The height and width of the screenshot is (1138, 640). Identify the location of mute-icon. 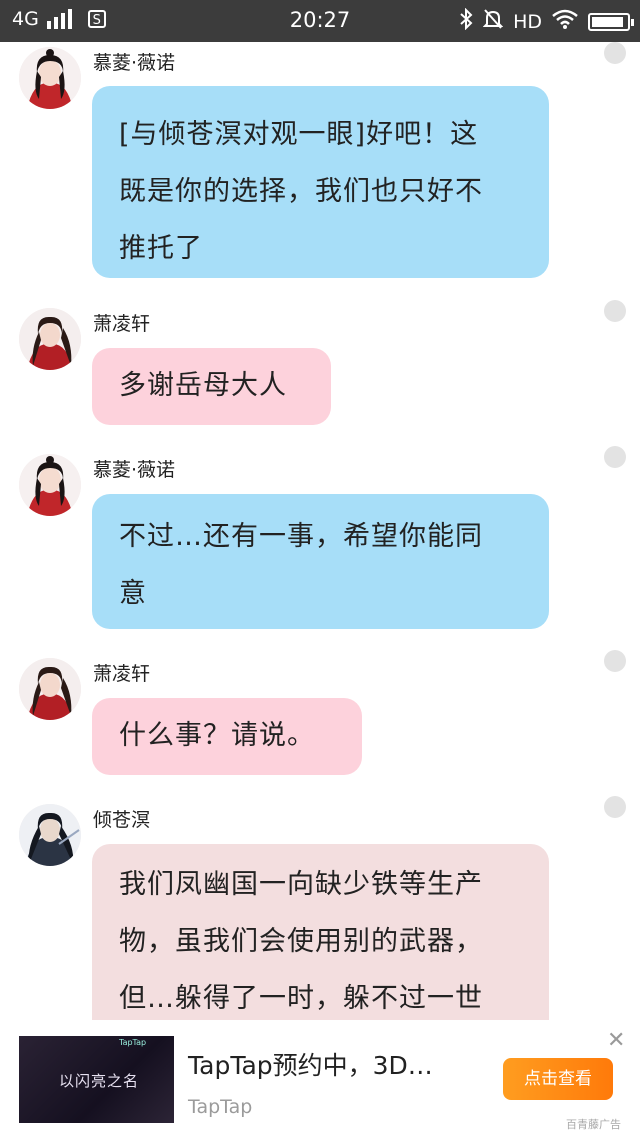
(493, 21).